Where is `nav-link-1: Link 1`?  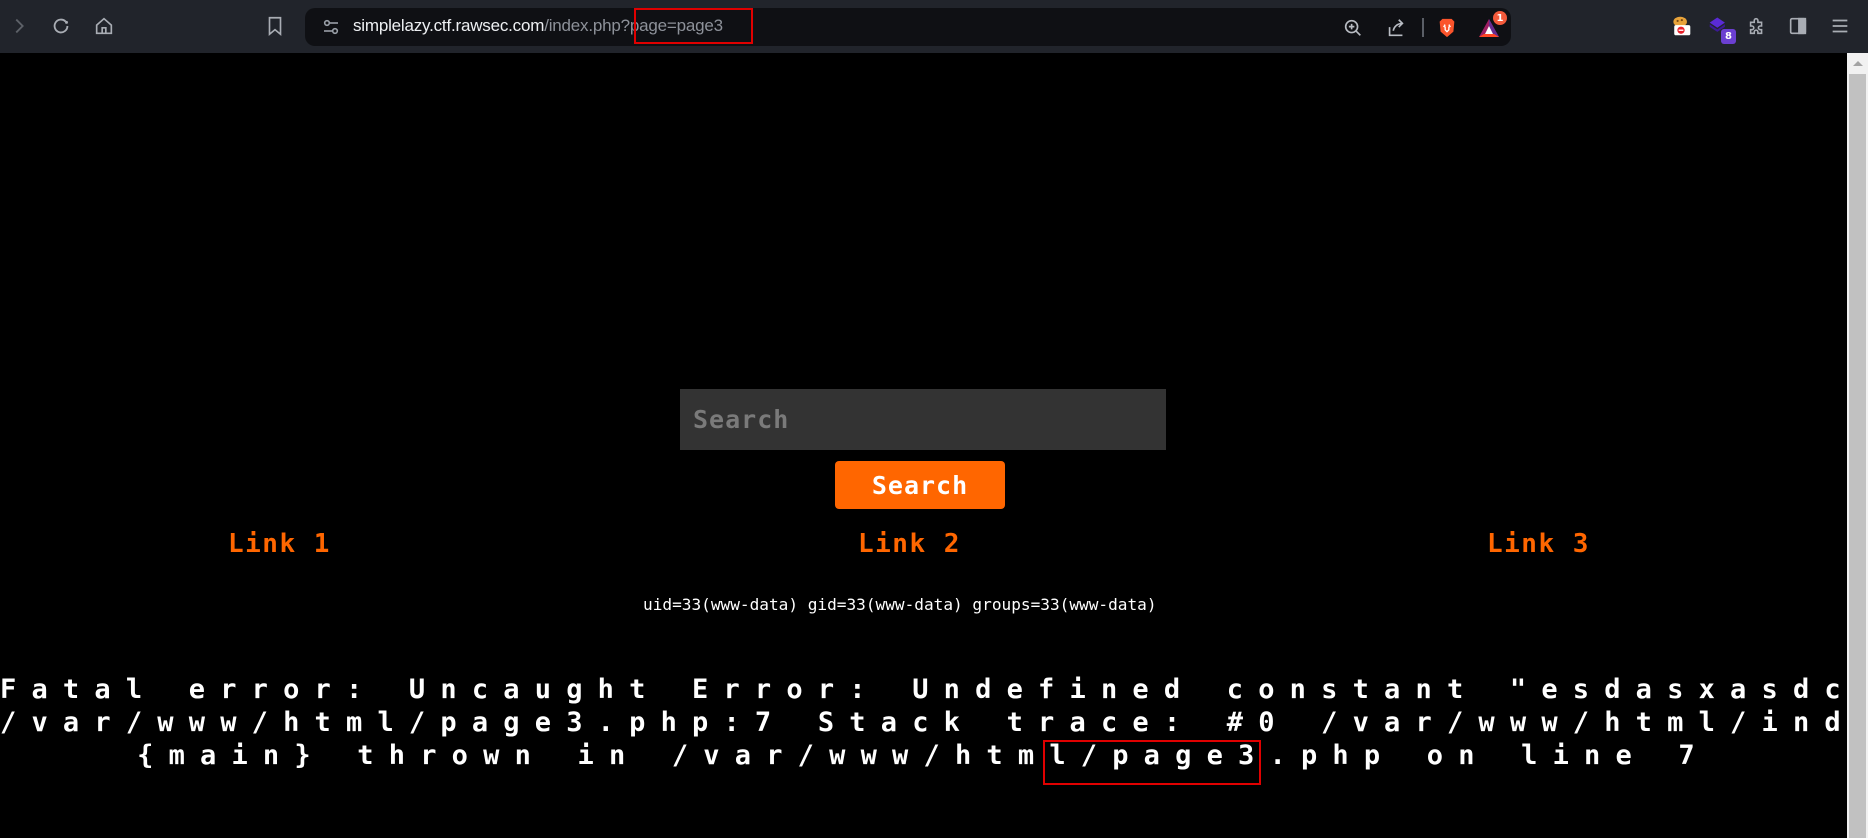 nav-link-1: Link 1 is located at coordinates (279, 544).